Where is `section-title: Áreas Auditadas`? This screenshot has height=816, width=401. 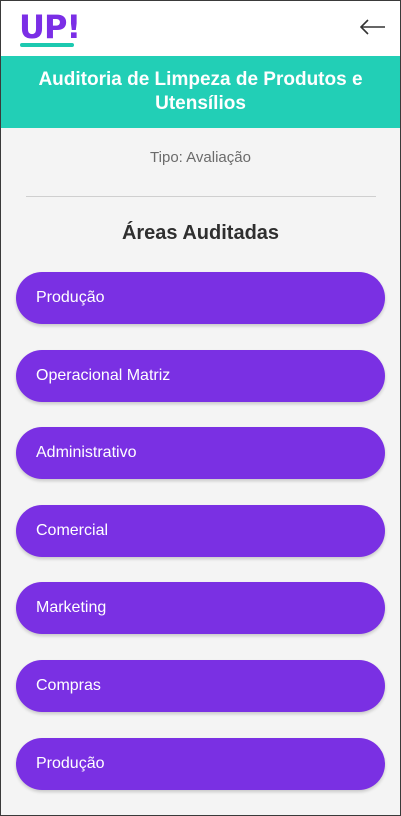 section-title: Áreas Auditadas is located at coordinates (200, 233).